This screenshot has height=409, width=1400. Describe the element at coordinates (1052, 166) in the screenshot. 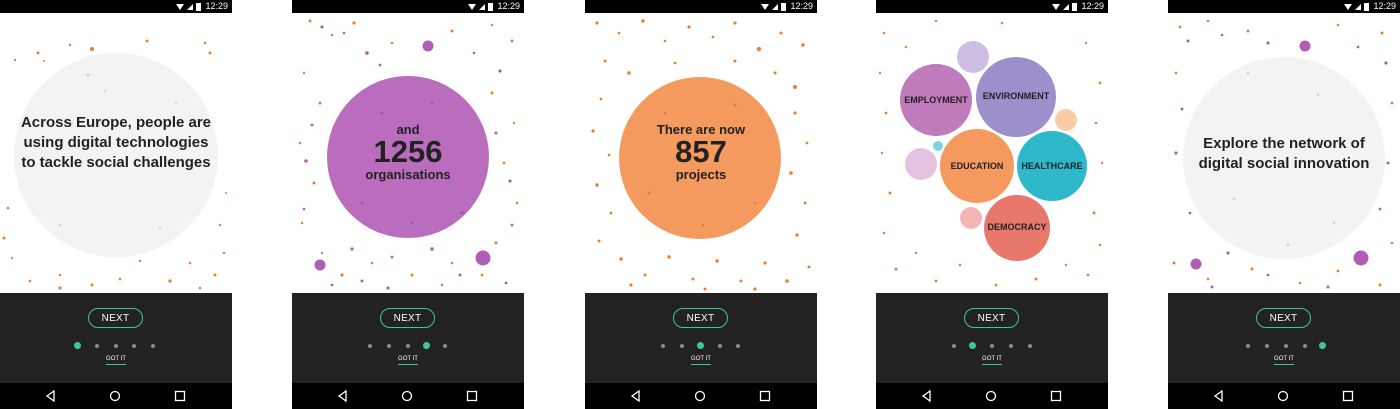

I see `topic-label-healthcare: HEALTHCARE` at that location.